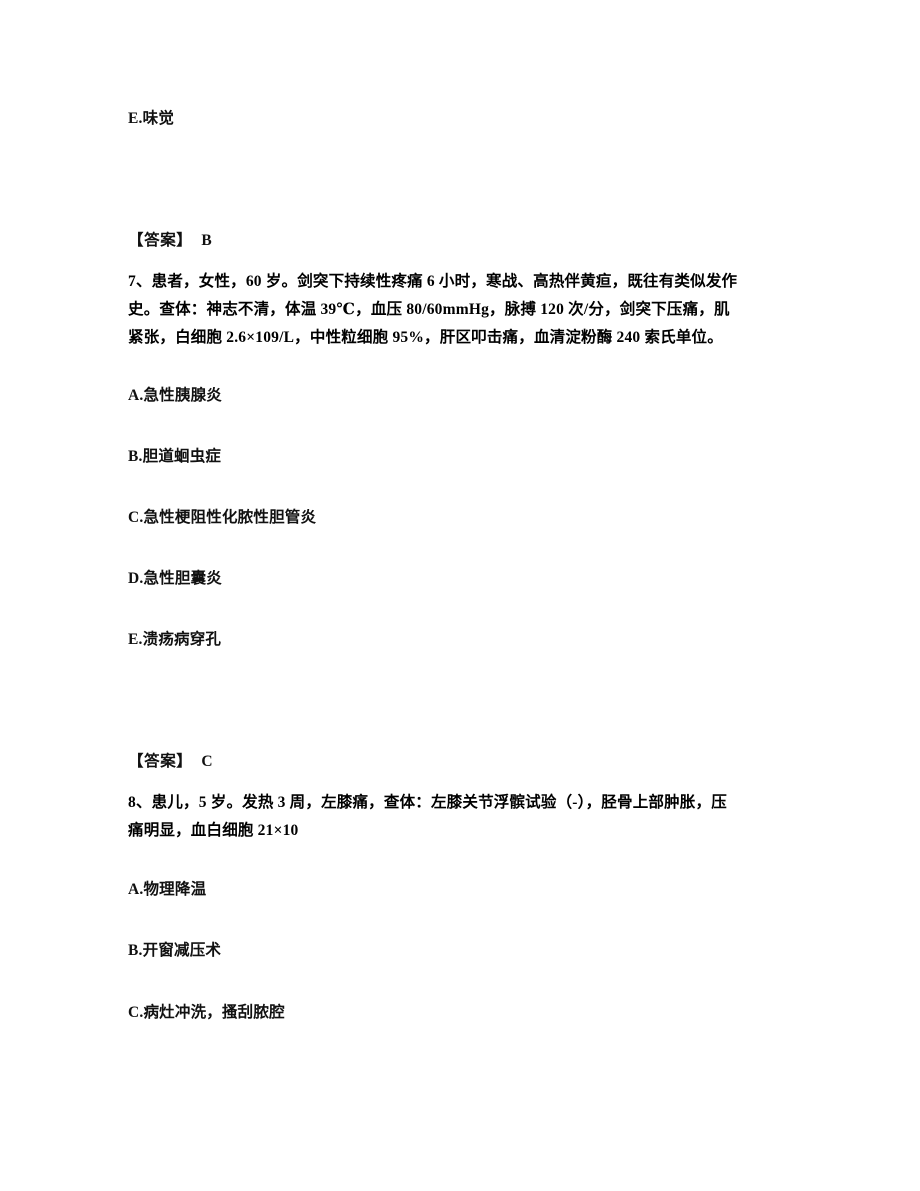  I want to click on text-line: 【答案】 C, so click(171, 761).